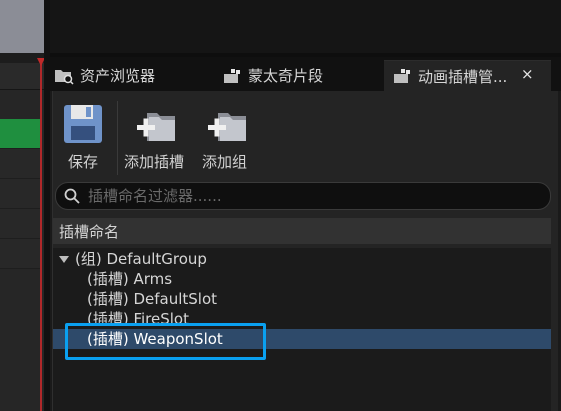 Image resolution: width=561 pixels, height=411 pixels. Describe the element at coordinates (154, 162) in the screenshot. I see `add-slot-label: 添加插槽` at that location.